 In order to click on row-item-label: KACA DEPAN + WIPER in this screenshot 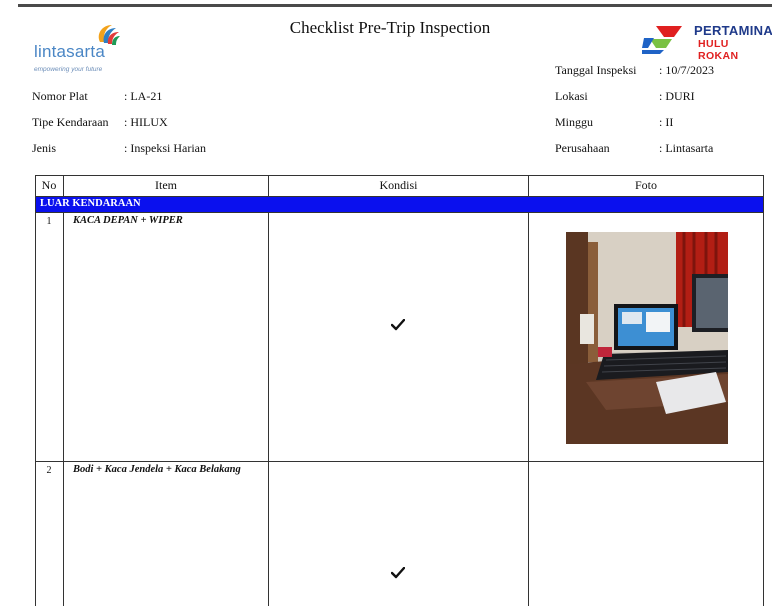, I will do `click(128, 220)`.